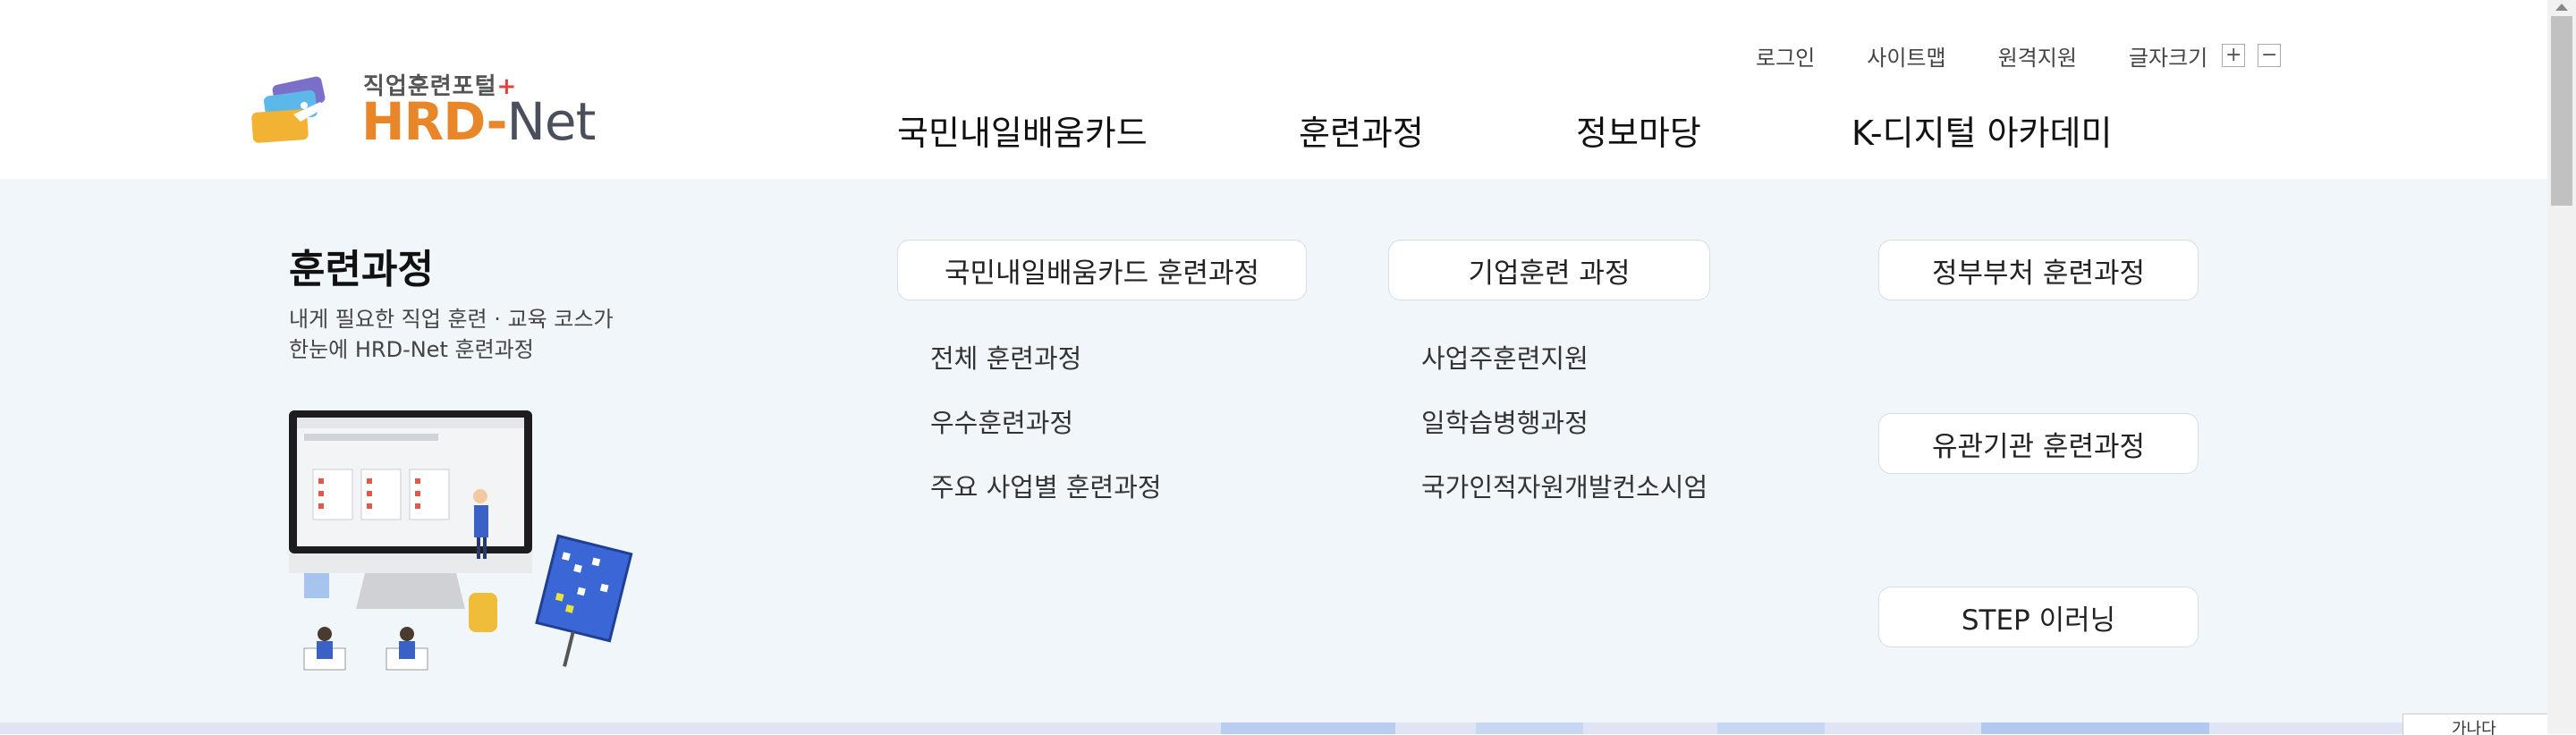 This screenshot has height=735, width=2576. Describe the element at coordinates (478, 122) in the screenshot. I see `logo-title: HRD-Net` at that location.